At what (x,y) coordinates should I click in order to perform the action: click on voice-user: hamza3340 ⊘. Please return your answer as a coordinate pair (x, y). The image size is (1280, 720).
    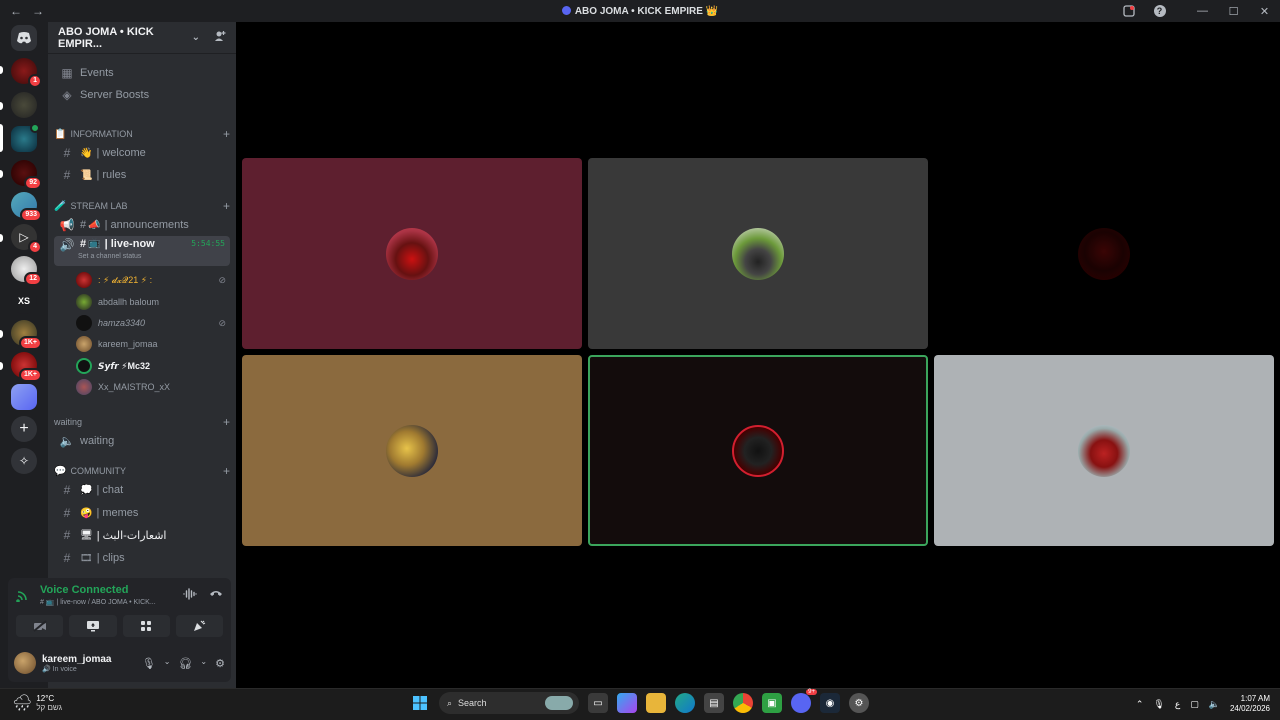
    Looking at the image, I should click on (153, 323).